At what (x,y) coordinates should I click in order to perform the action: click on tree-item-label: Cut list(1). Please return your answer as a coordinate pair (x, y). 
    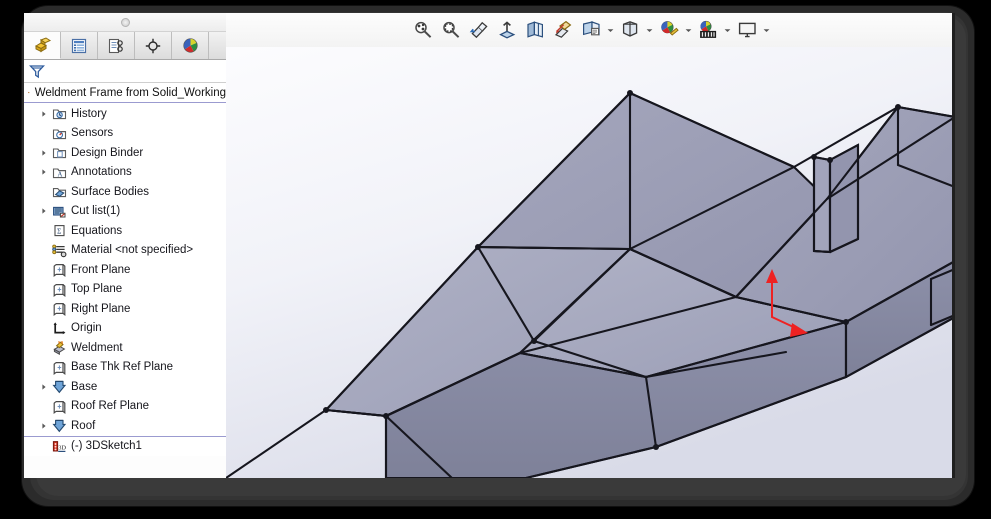
    Looking at the image, I should click on (96, 211).